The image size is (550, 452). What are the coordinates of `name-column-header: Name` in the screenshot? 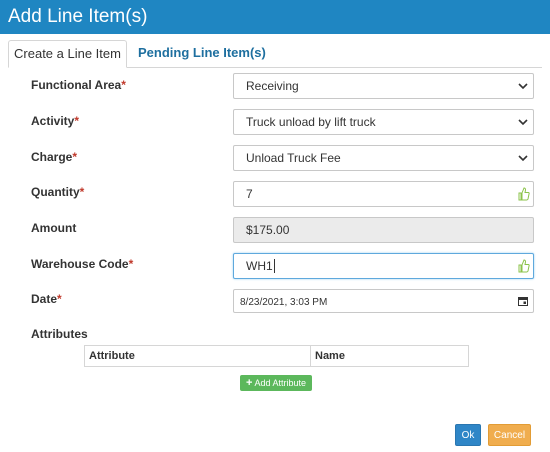 It's located at (330, 356).